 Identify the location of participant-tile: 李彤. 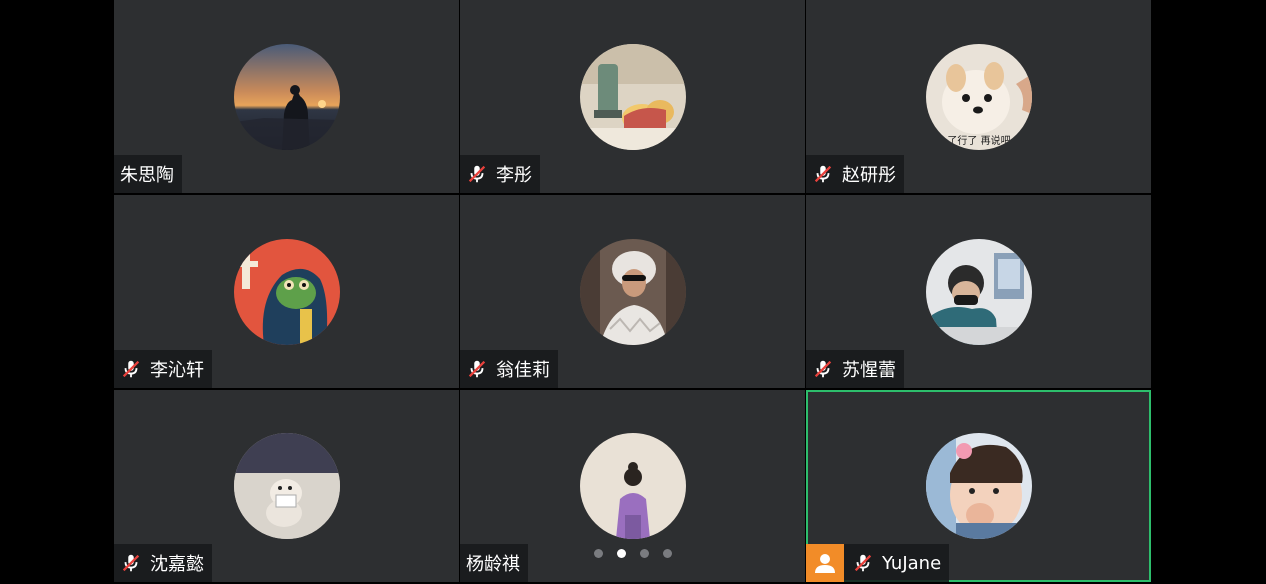
(632, 96).